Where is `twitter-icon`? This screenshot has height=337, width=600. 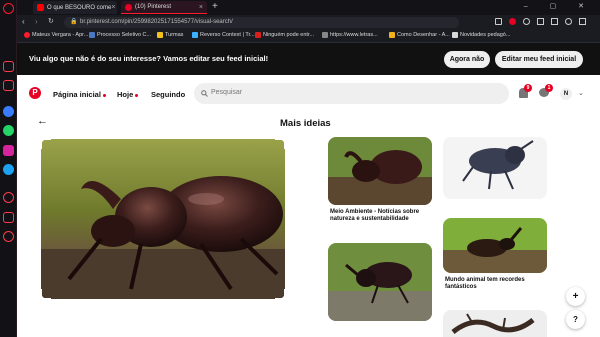
twitter-icon is located at coordinates (8, 169).